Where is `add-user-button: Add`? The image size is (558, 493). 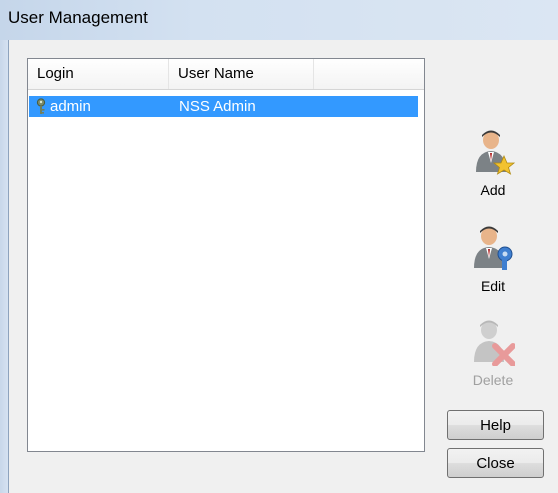 add-user-button: Add is located at coordinates (493, 163).